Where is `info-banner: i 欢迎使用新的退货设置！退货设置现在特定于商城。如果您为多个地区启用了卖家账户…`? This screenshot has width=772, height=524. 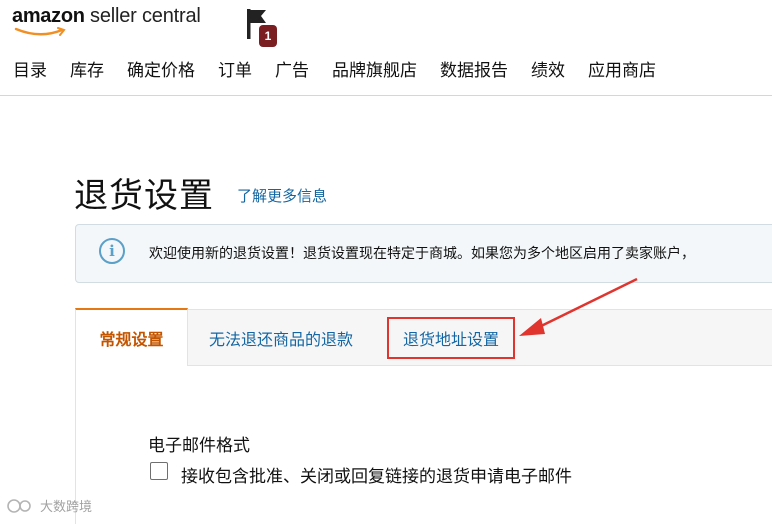 info-banner: i 欢迎使用新的退货设置！退货设置现在特定于商城。如果您为多个地区启用了卖家账户… is located at coordinates (423, 253).